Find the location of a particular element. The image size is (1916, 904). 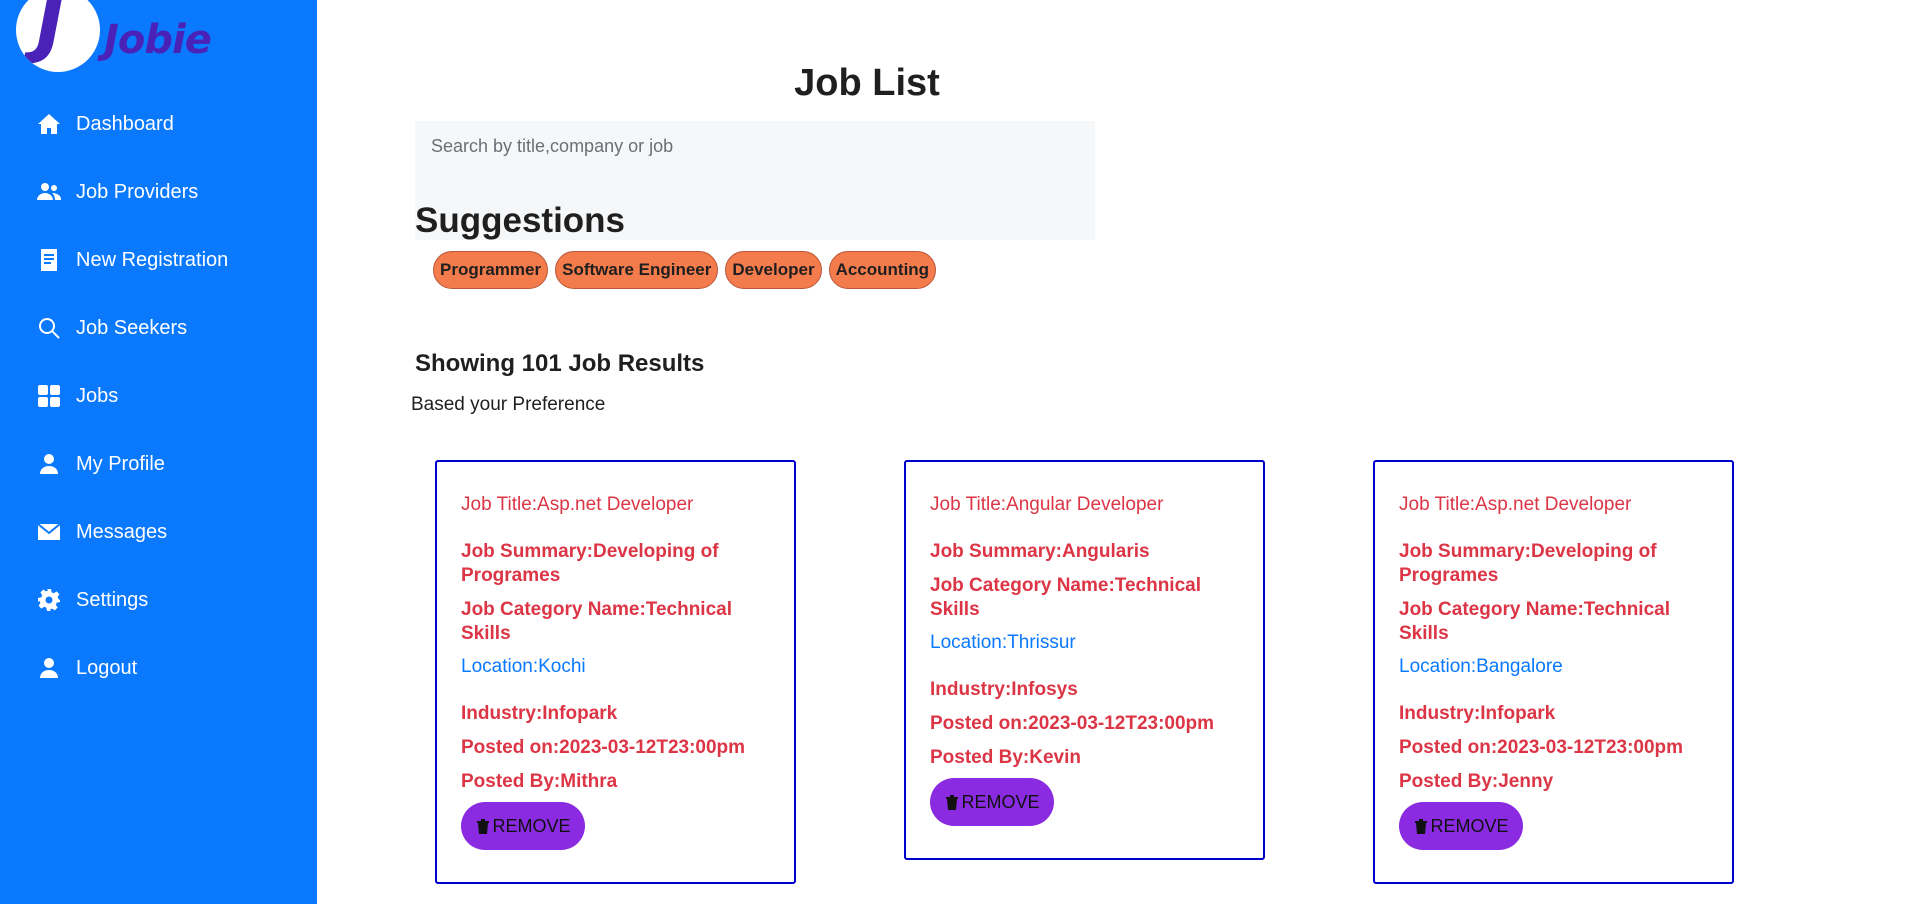

sidebar-item-label: New Registration is located at coordinates (152, 259).